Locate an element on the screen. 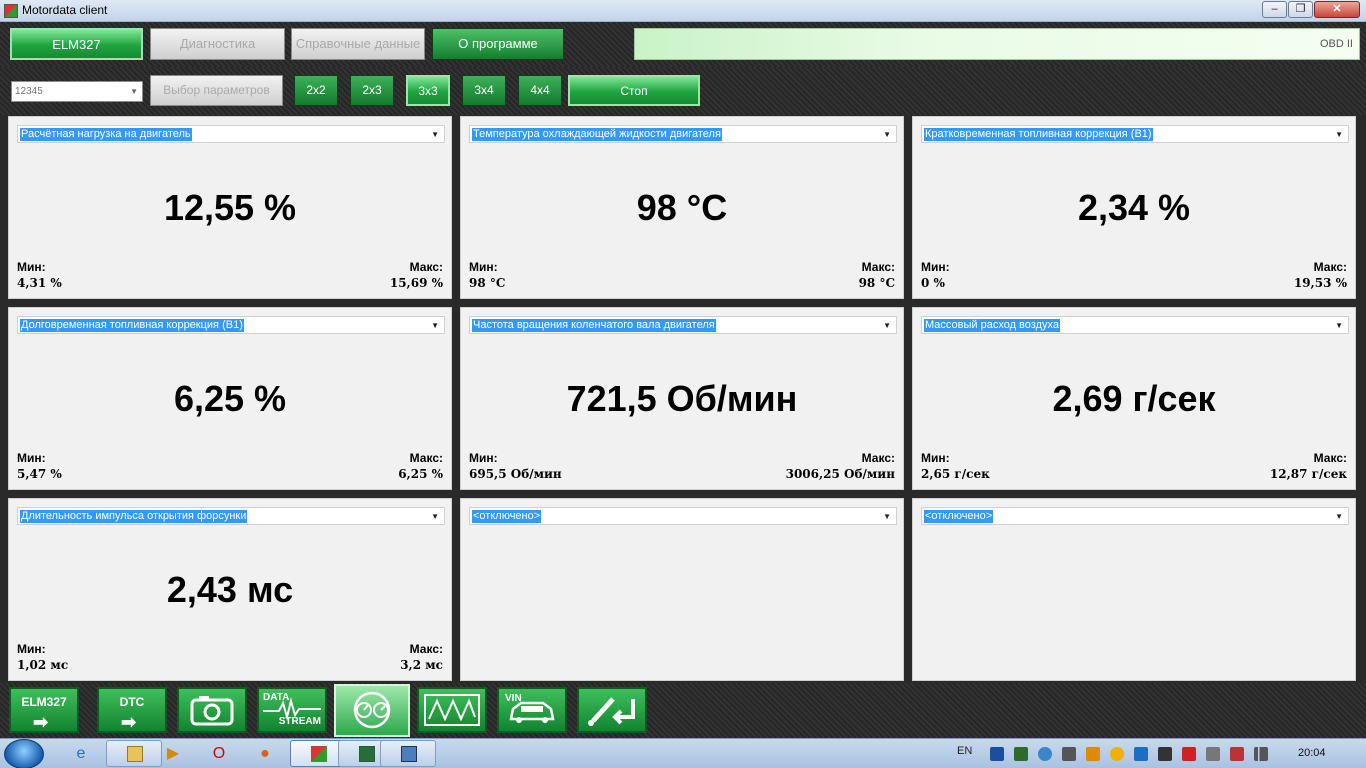 This screenshot has height=768, width=1366. parameter-name: Кратковременная топливная коррекция (B1) is located at coordinates (1038, 134).